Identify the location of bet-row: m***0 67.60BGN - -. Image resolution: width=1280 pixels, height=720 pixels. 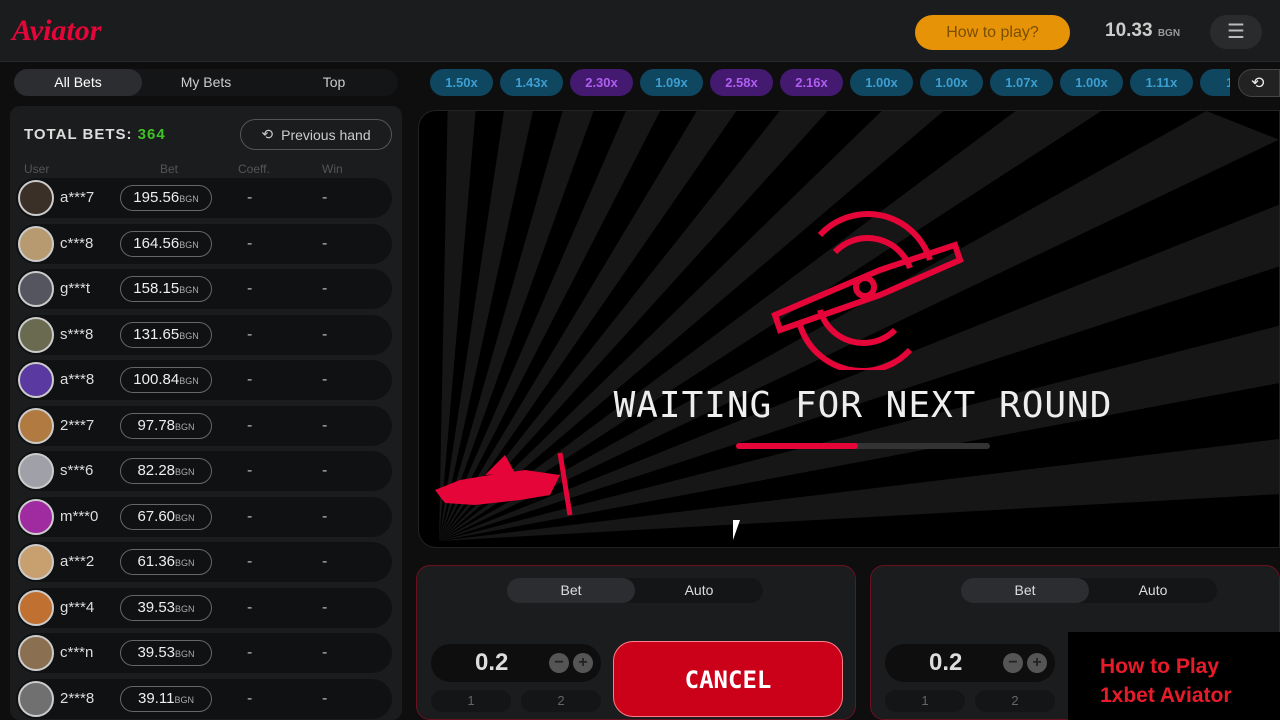
(204, 516).